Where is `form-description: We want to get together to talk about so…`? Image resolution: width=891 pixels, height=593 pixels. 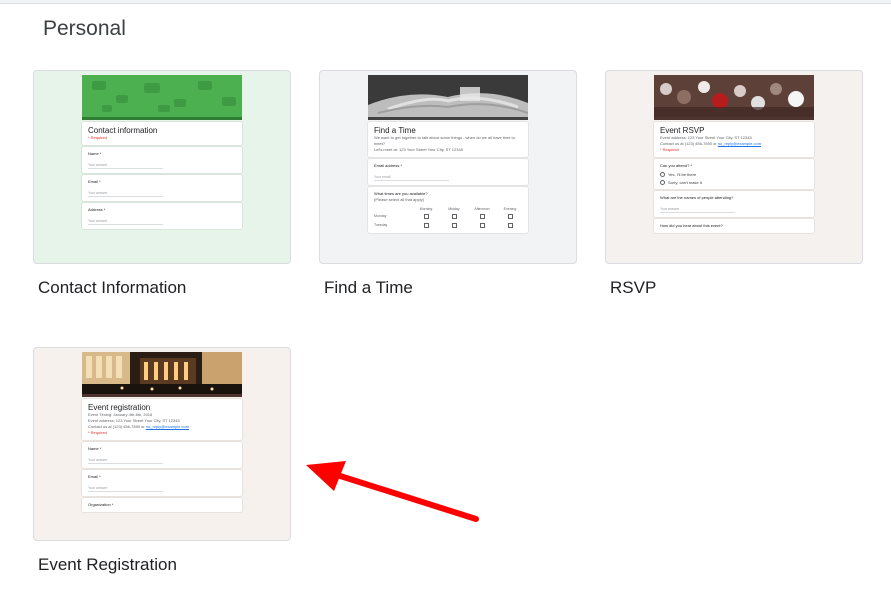 form-description: We want to get together to talk about so… is located at coordinates (444, 140).